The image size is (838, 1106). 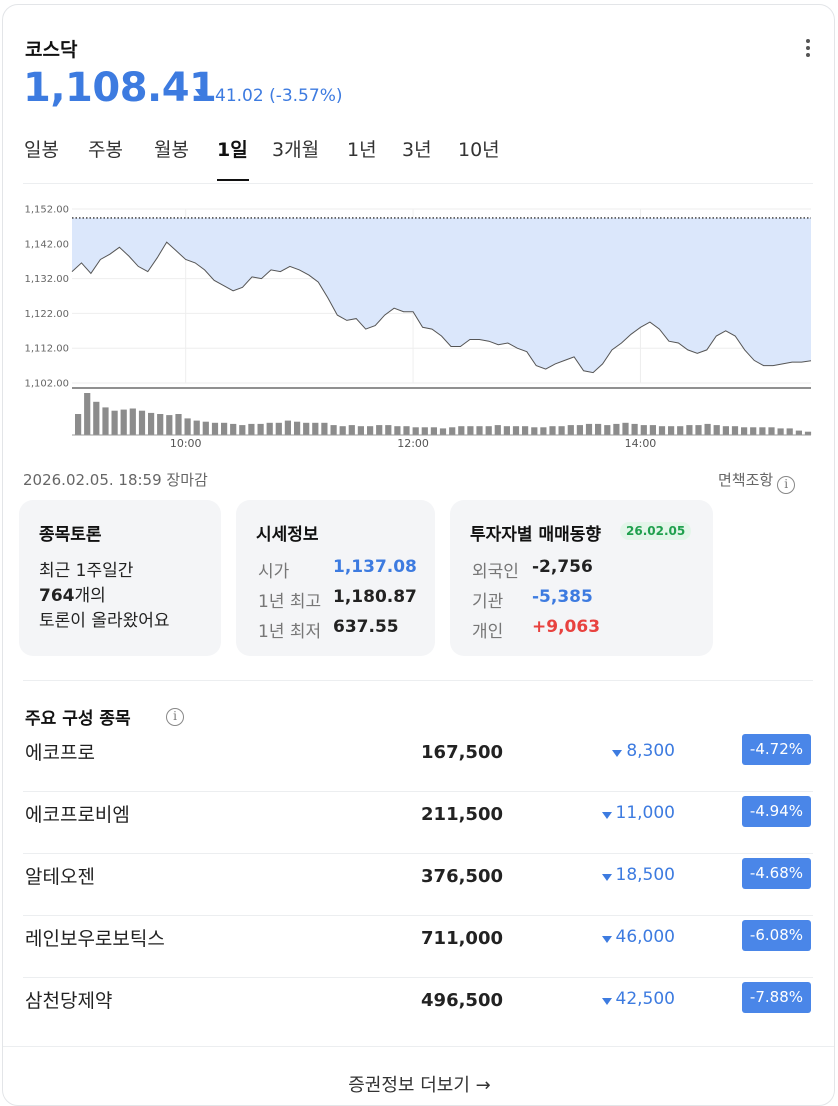 What do you see at coordinates (645, 813) in the screenshot?
I see `stock-change: 11,000` at bounding box center [645, 813].